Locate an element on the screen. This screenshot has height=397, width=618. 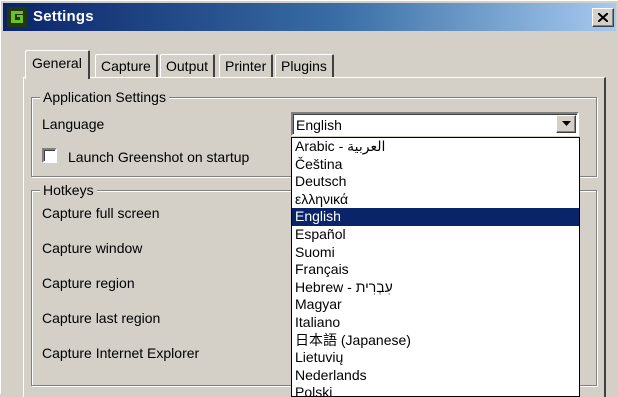
dropdown-button is located at coordinates (566, 124).